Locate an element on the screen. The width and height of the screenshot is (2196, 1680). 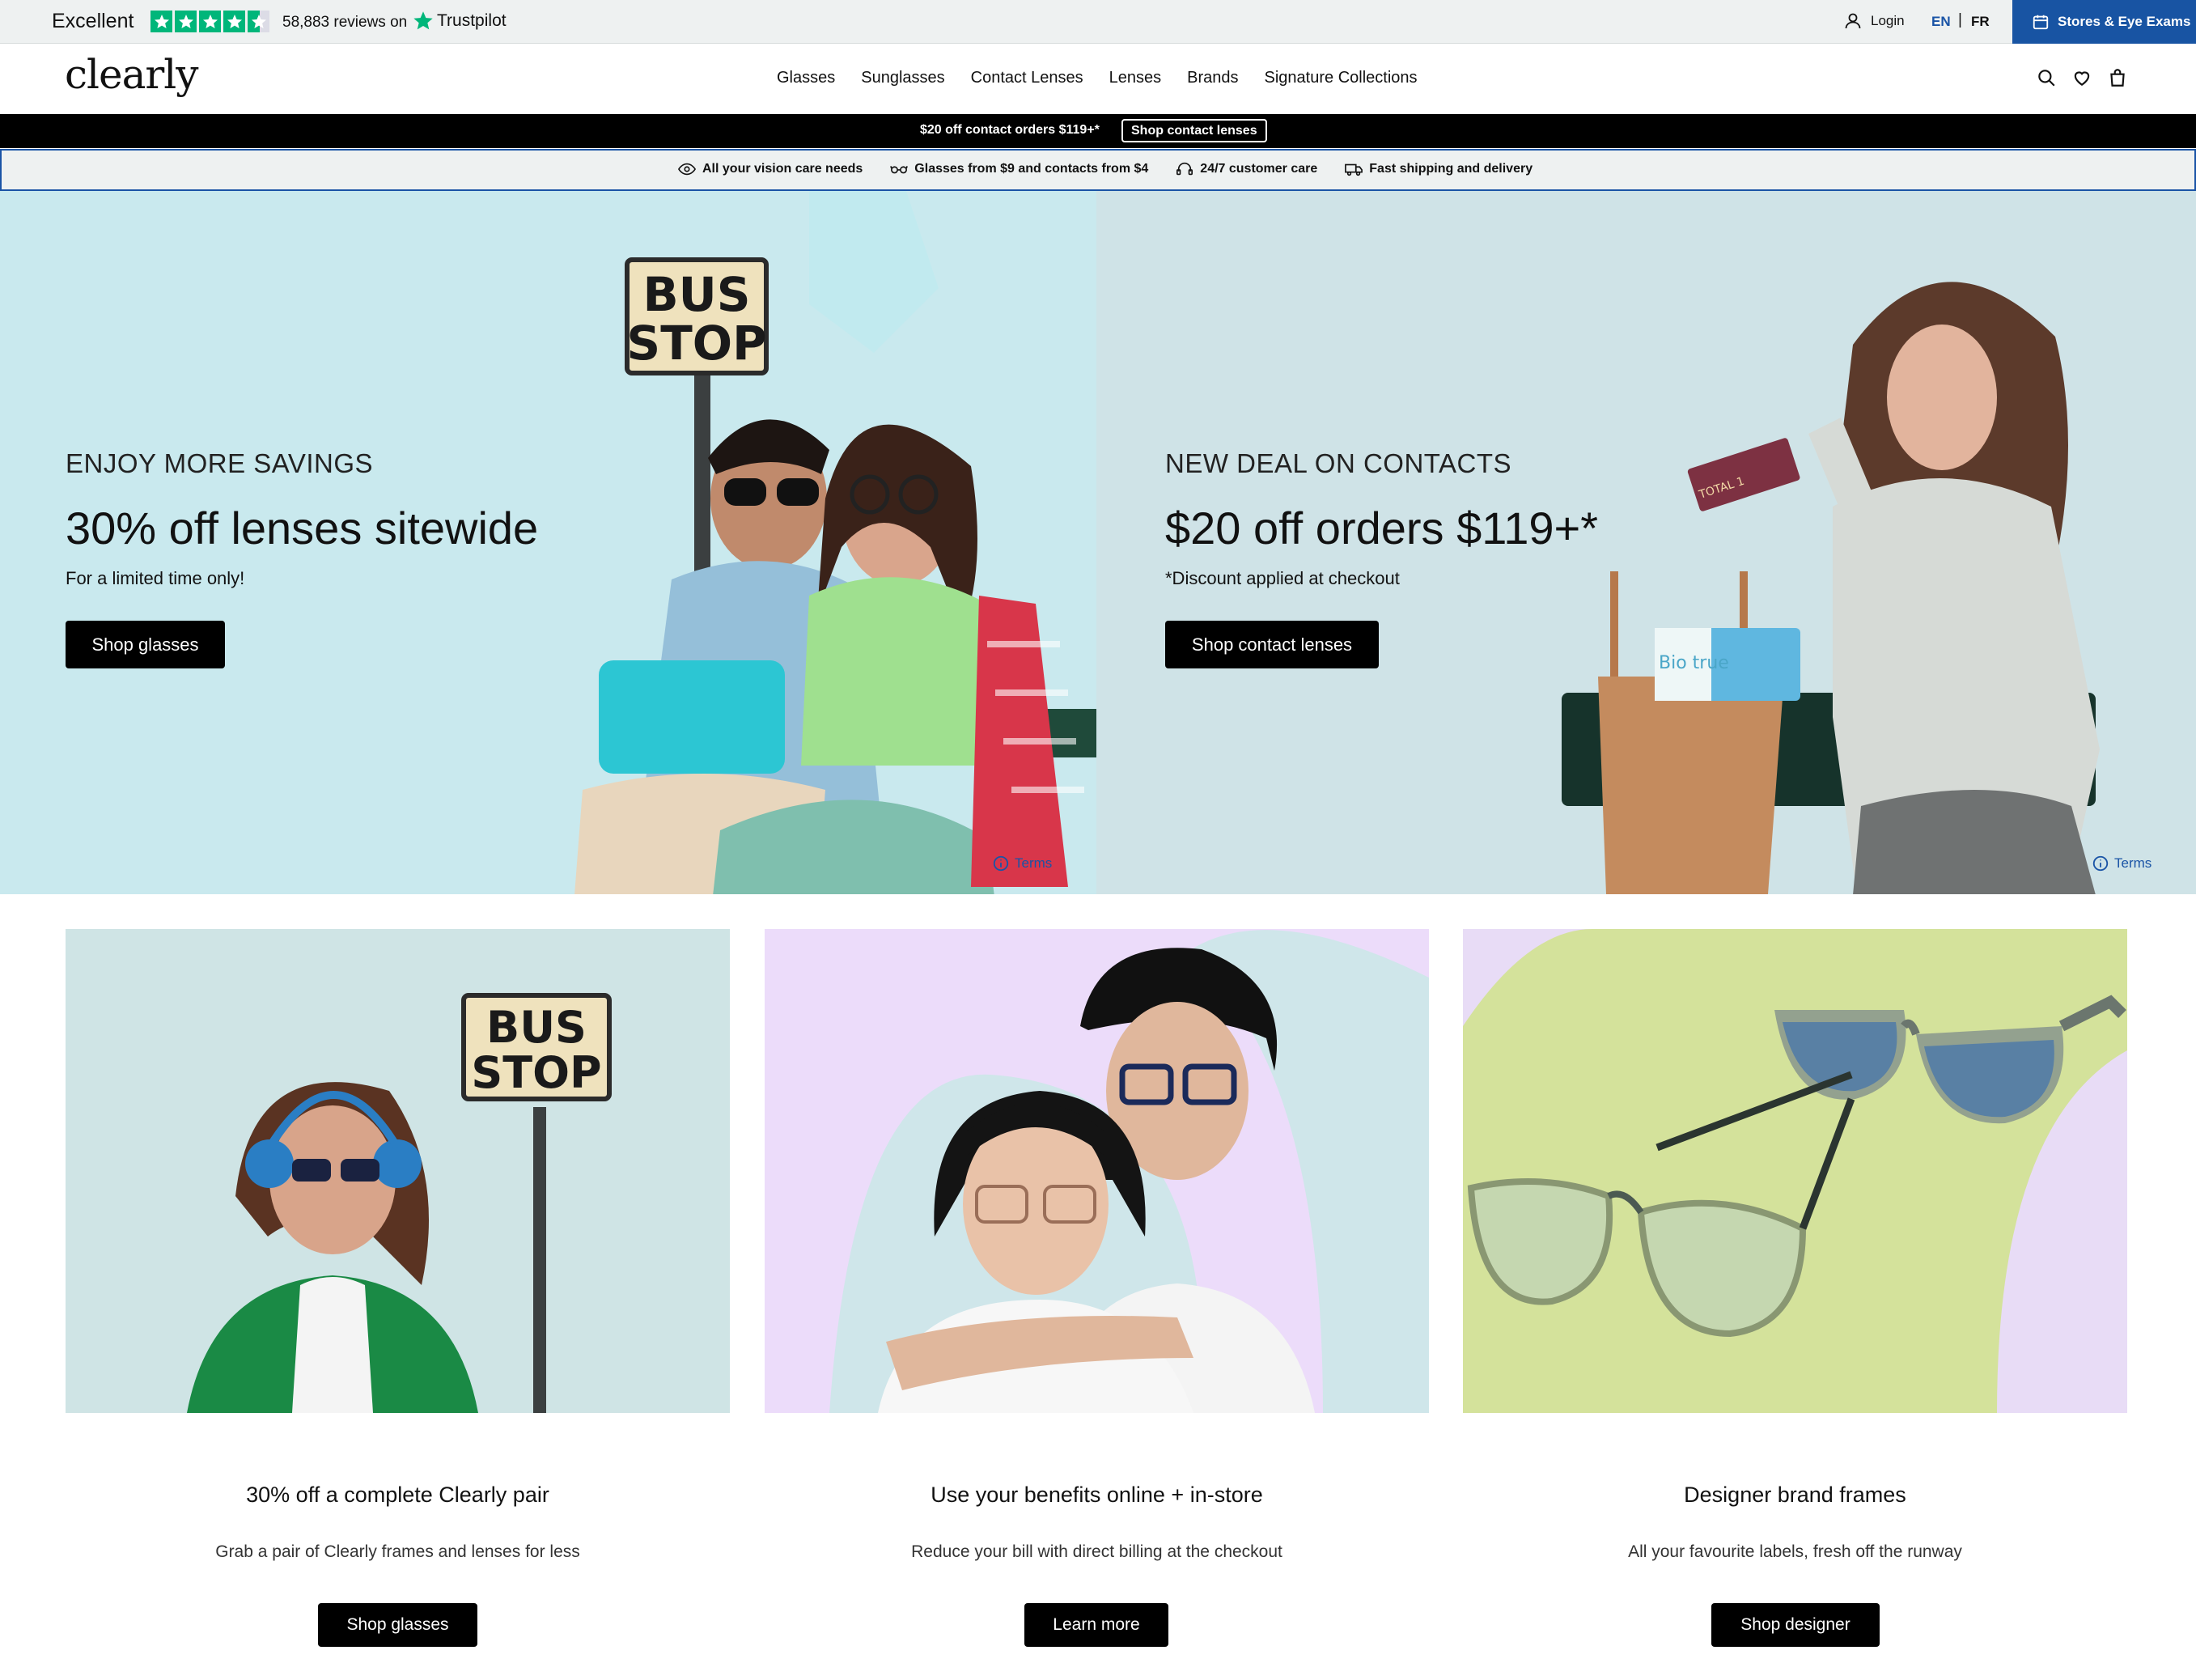
hero-title: $20 off orders $119+* is located at coordinates (1382, 529).